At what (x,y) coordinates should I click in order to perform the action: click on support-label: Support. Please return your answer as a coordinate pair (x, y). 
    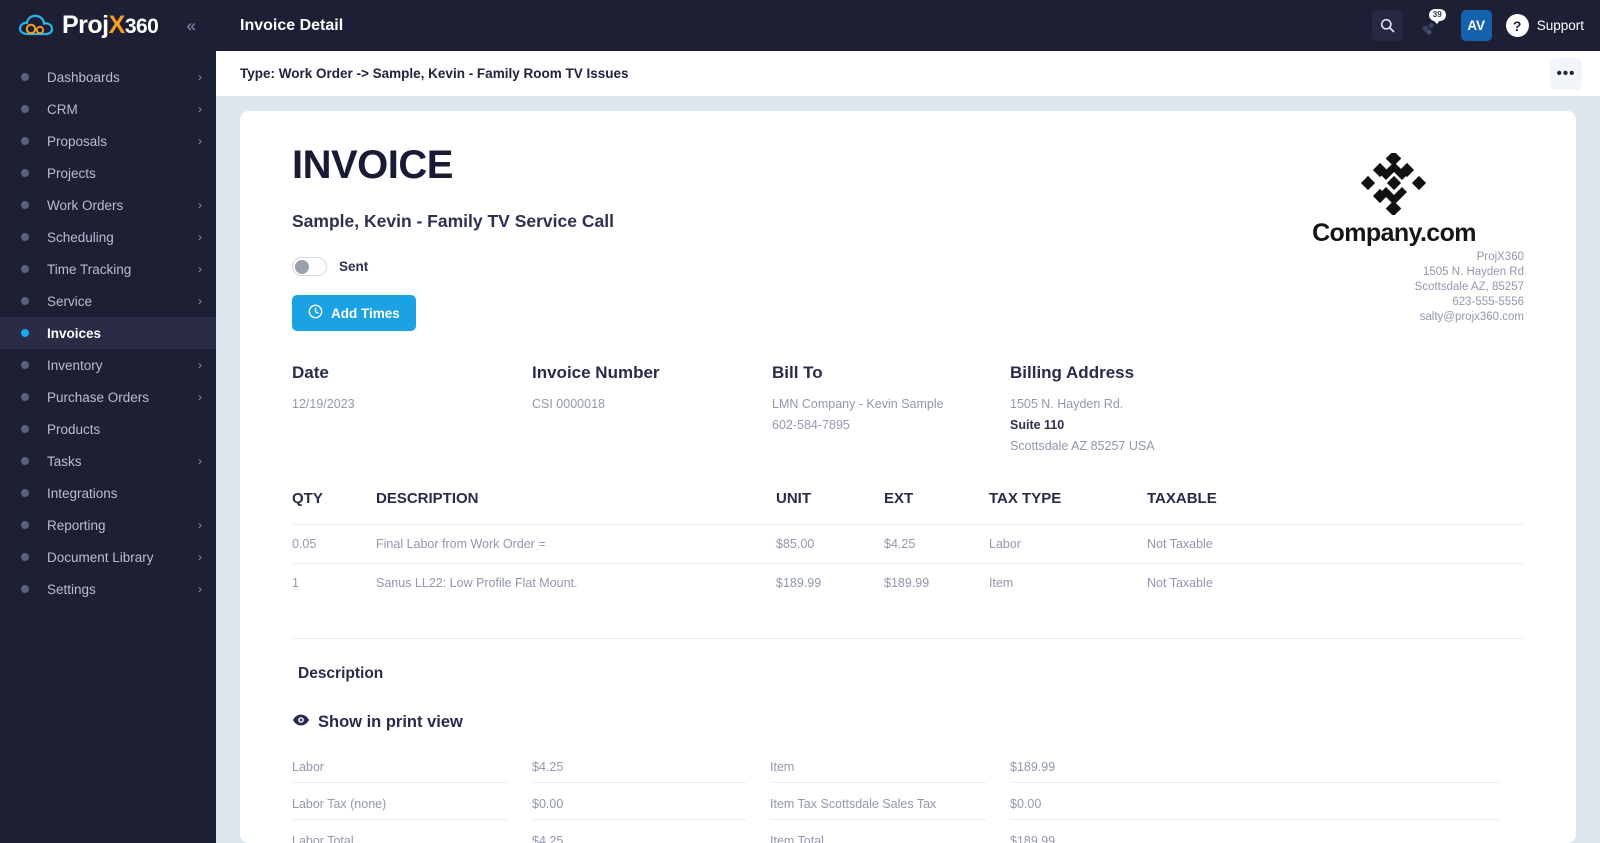
    Looking at the image, I should click on (1560, 25).